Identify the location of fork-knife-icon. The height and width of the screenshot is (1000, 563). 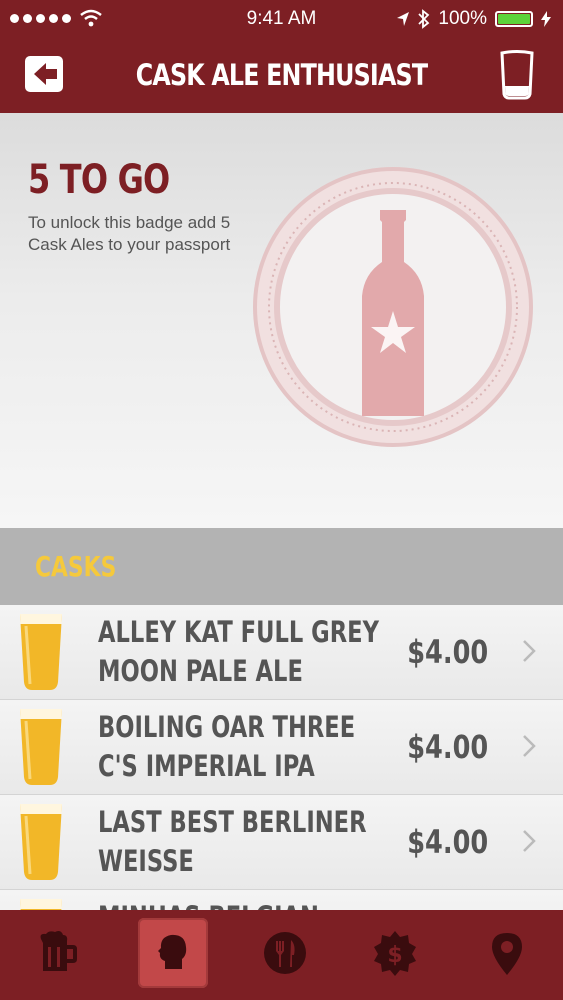
(285, 953).